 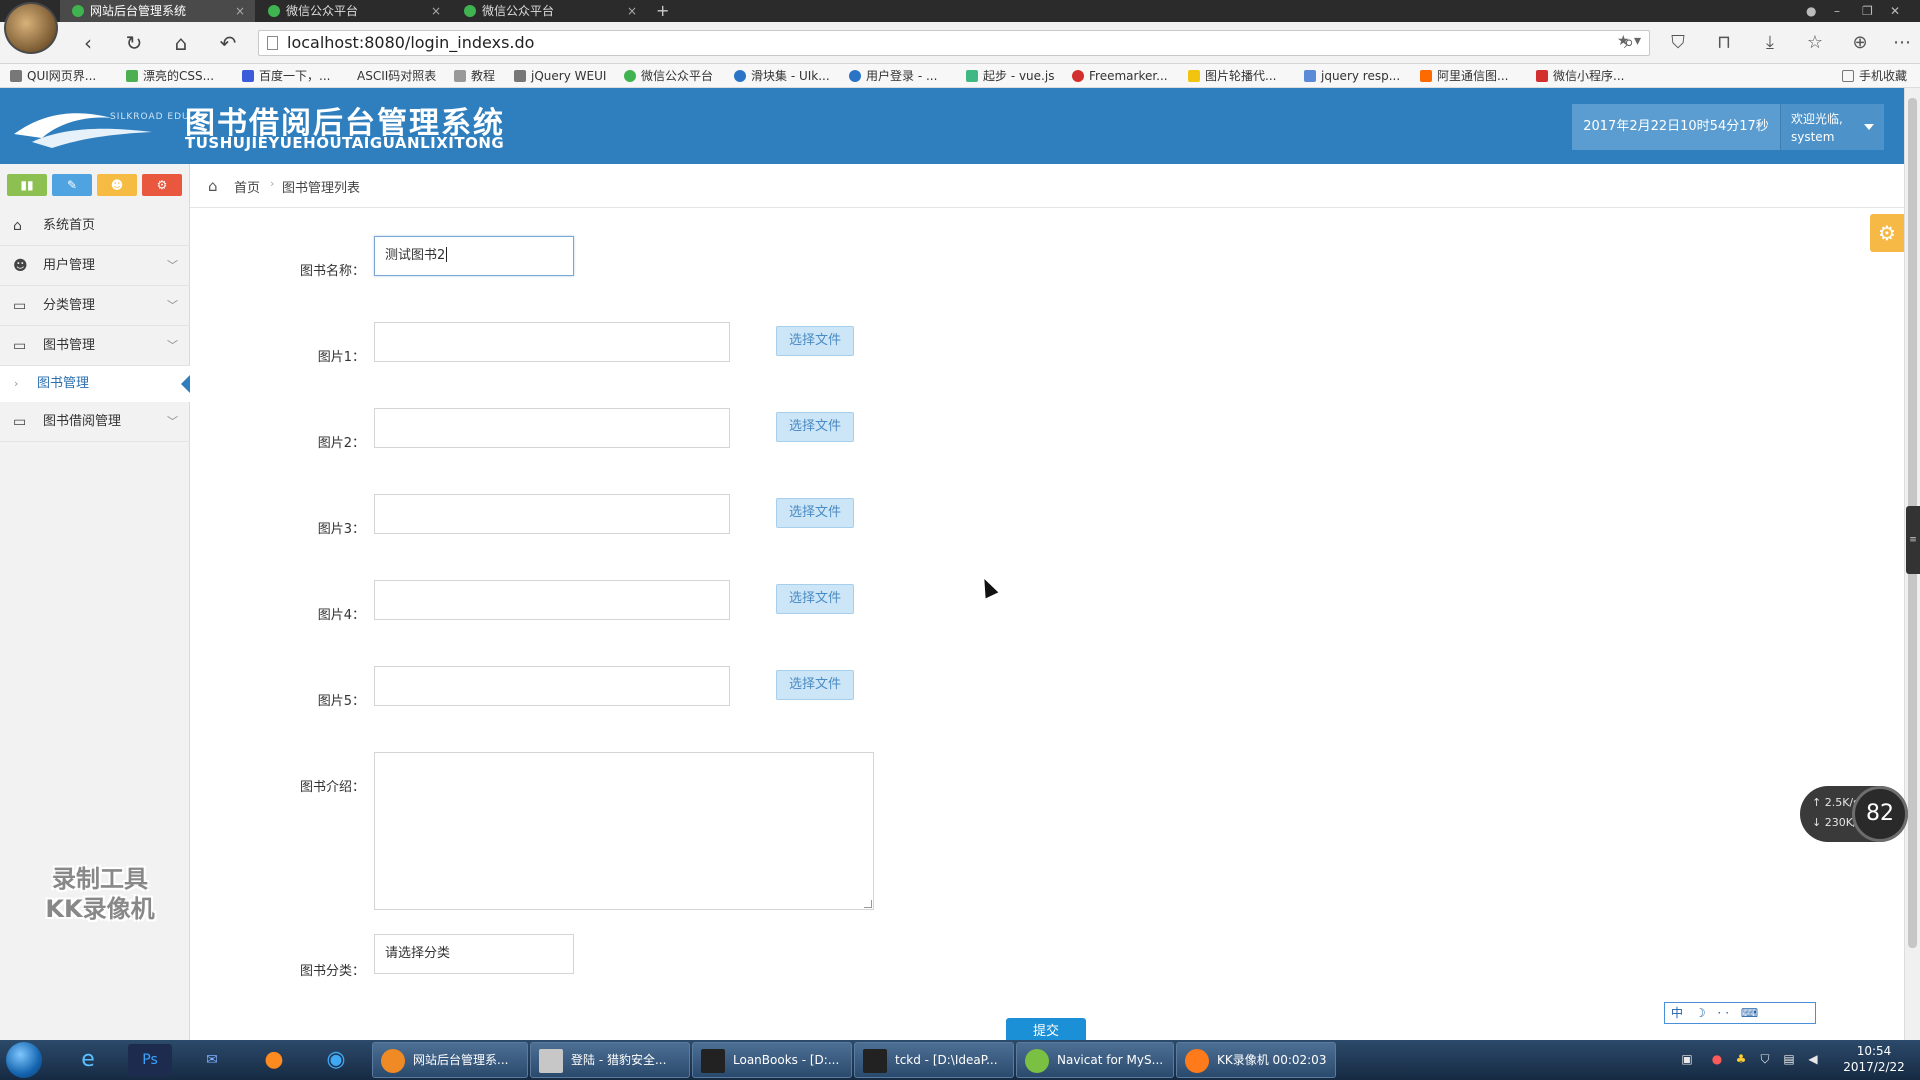 I want to click on download-icon: ⤓, so click(x=1770, y=42).